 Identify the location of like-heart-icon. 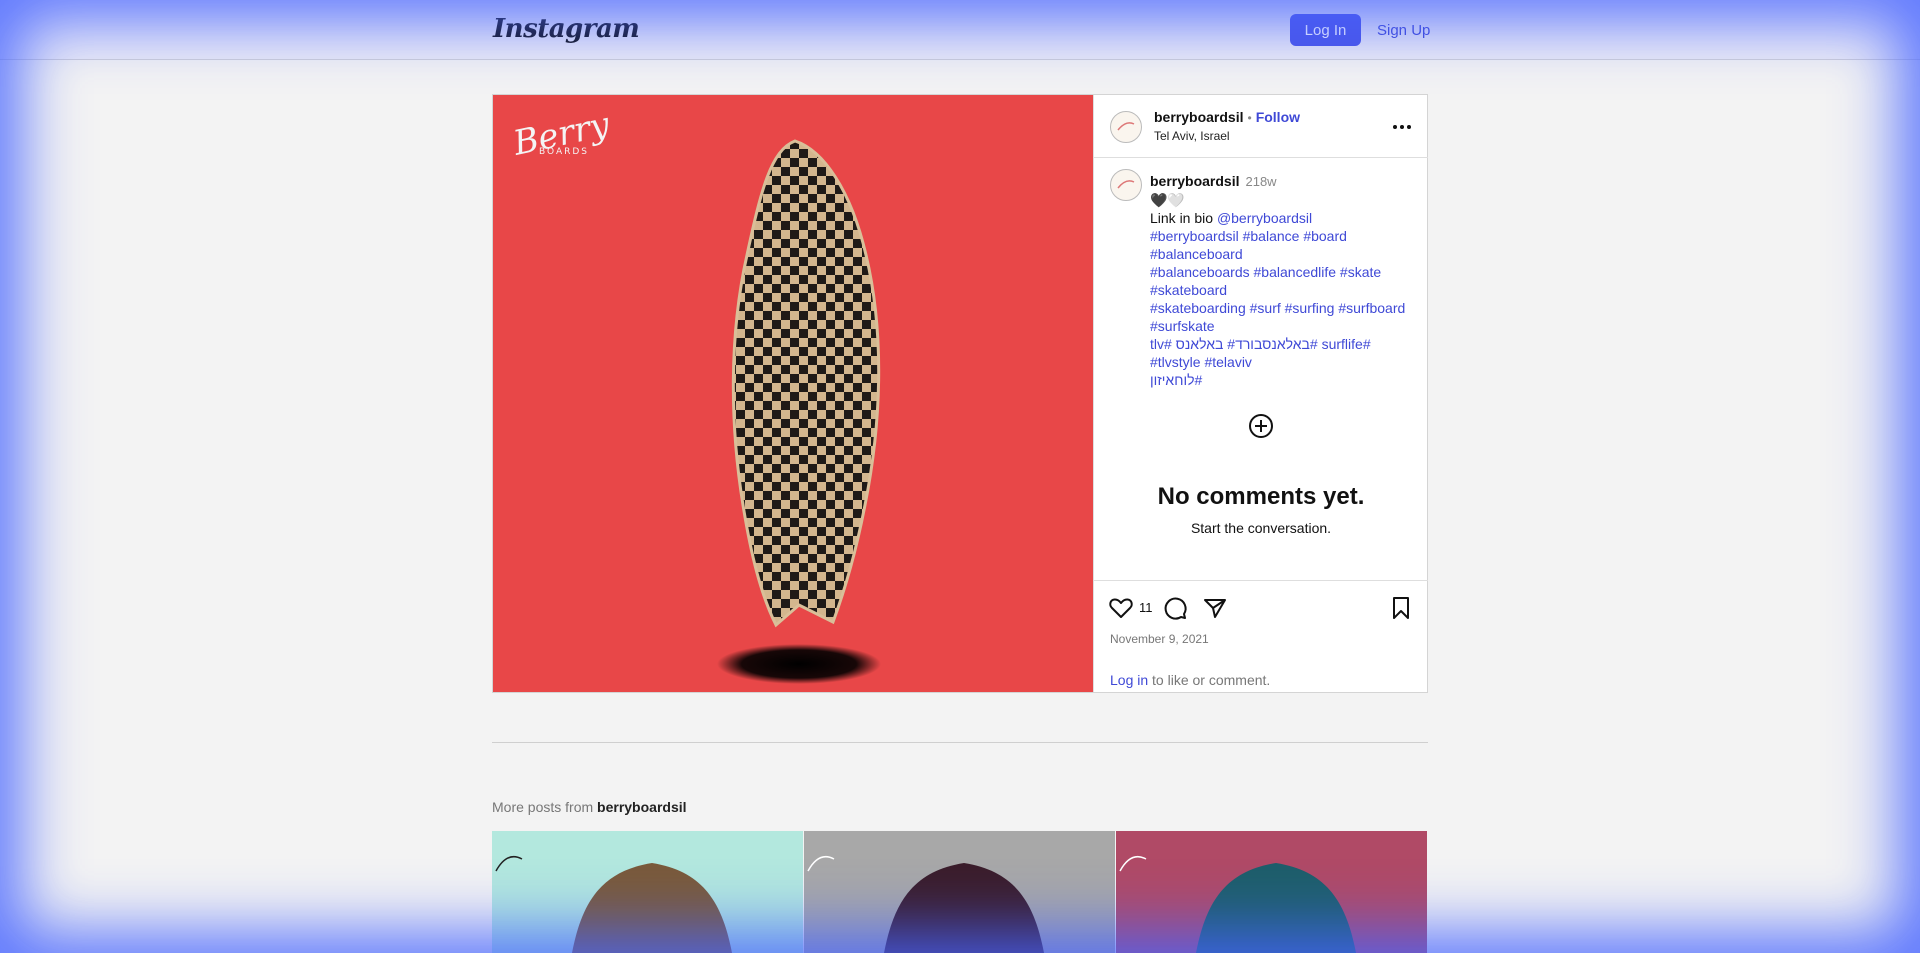
(1121, 608).